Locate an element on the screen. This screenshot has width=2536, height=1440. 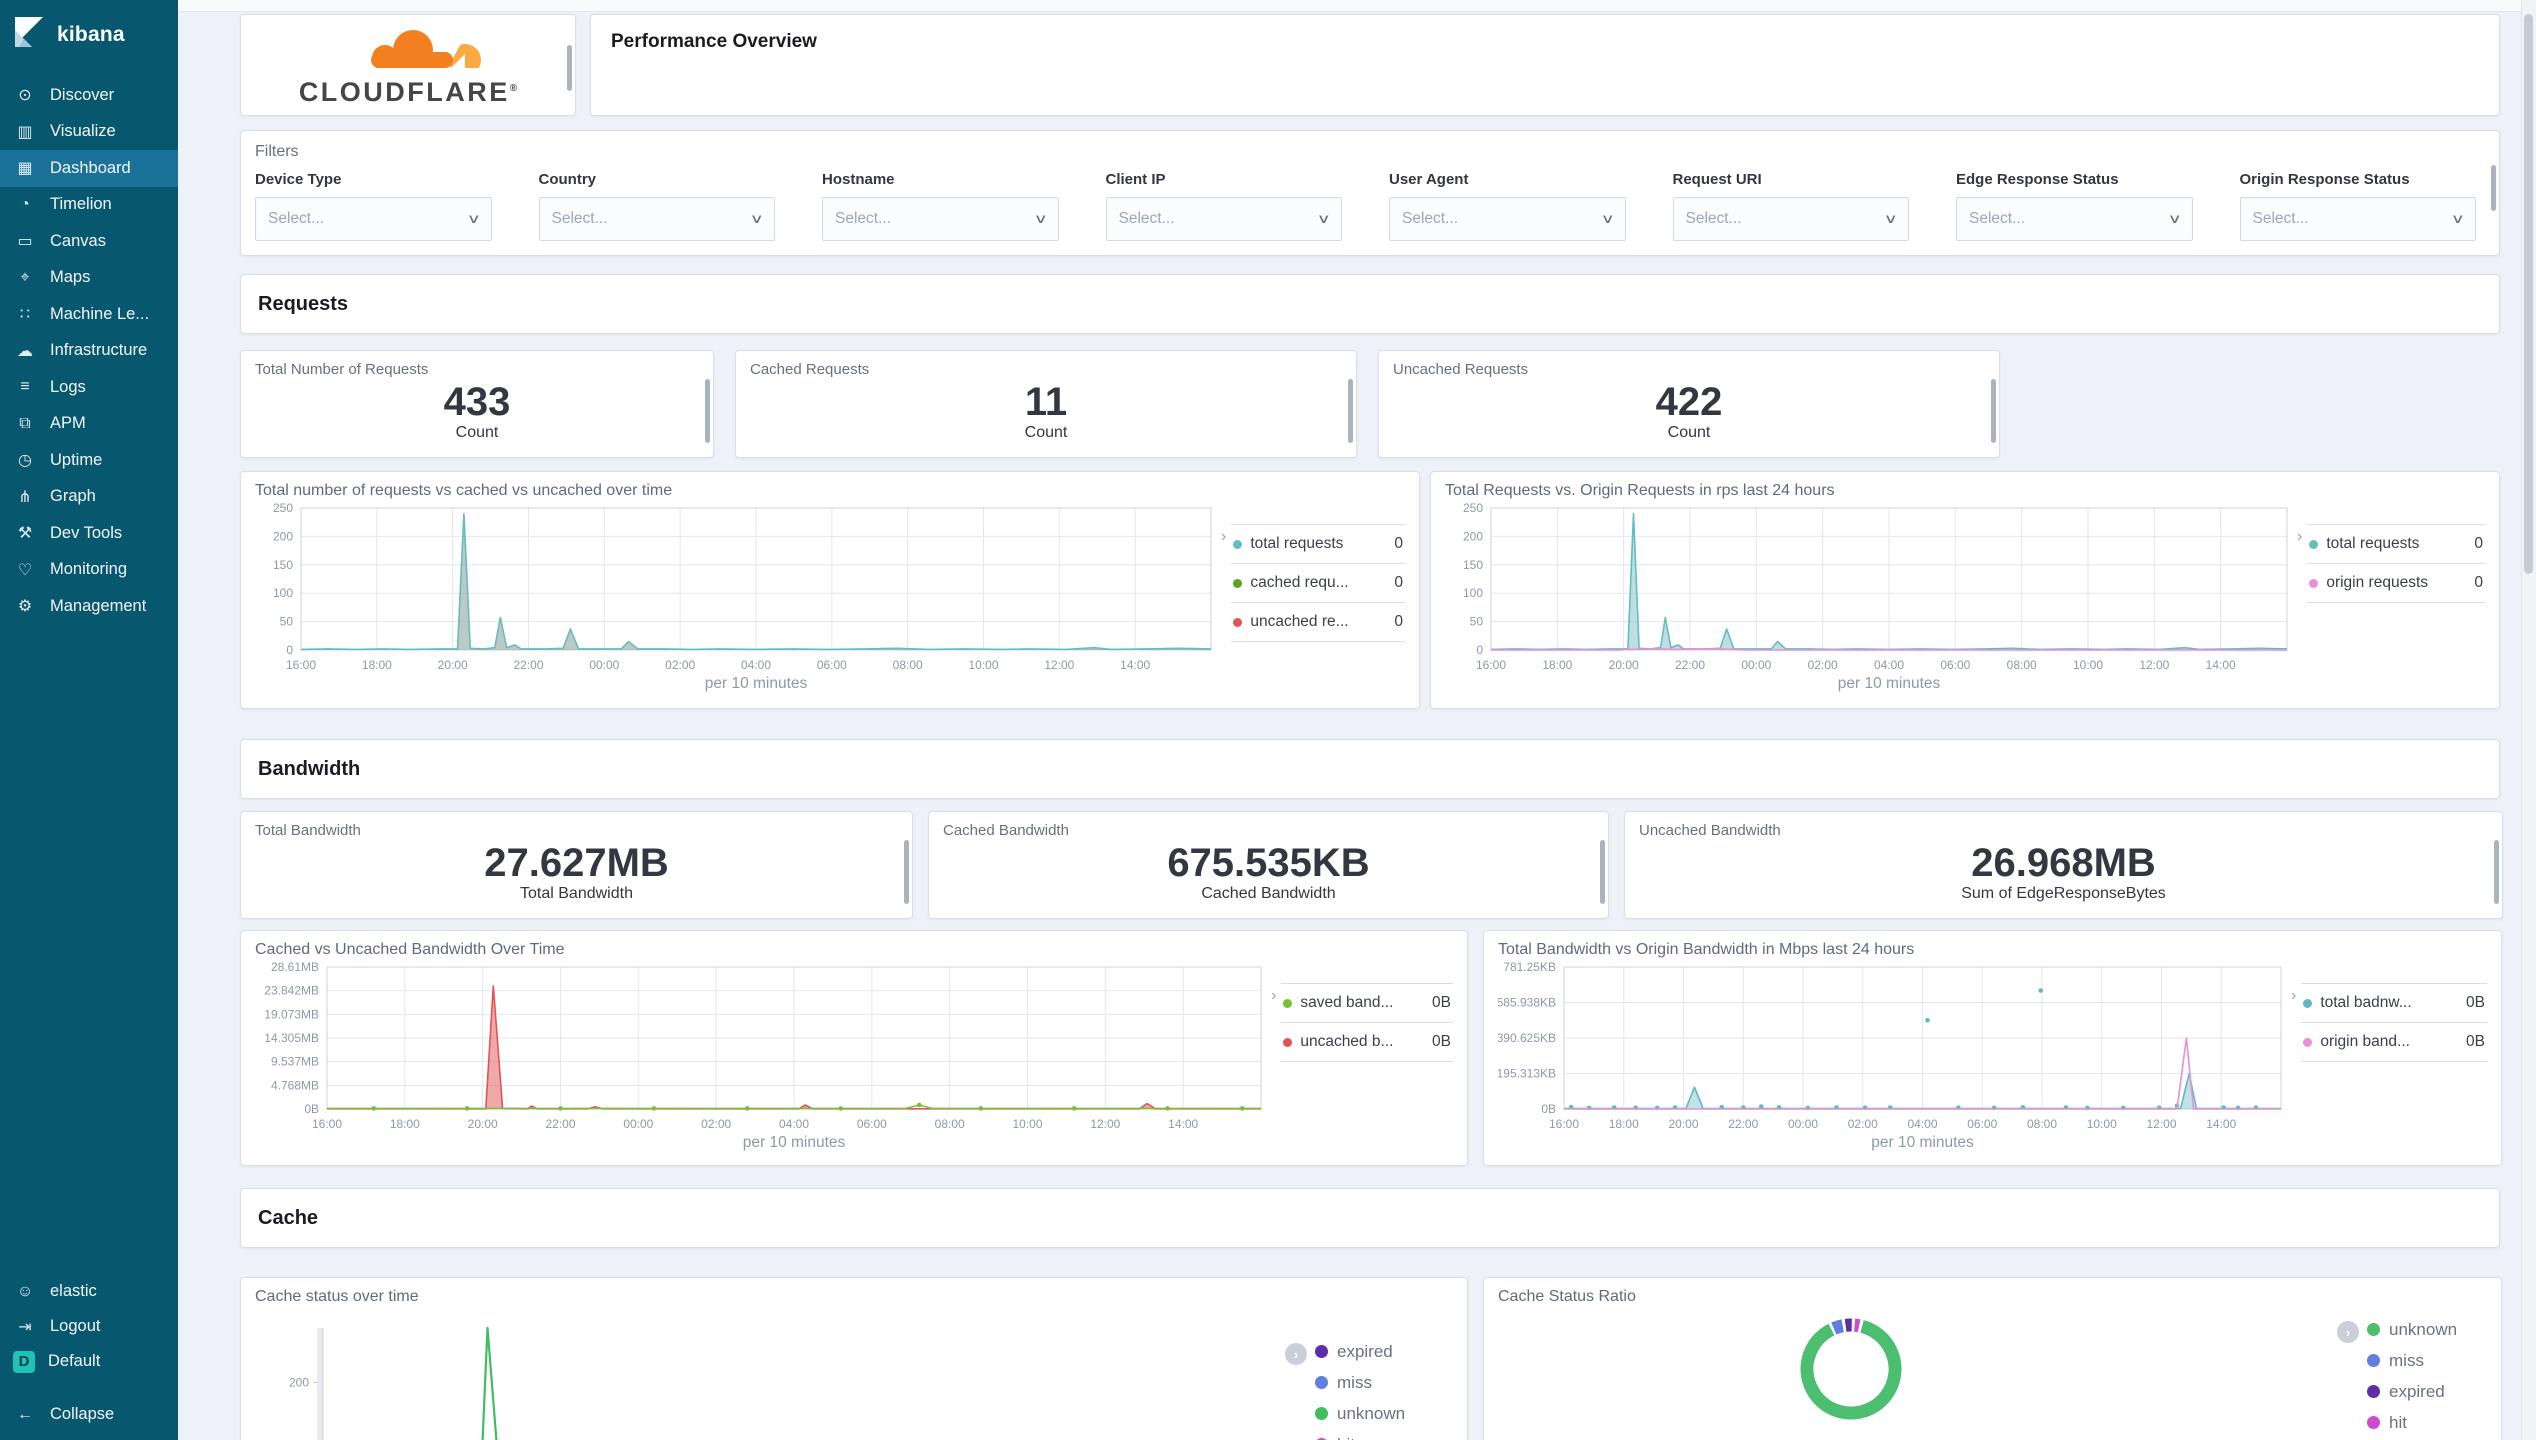
svg-text: 585.938KB is located at coordinates (1527, 1002).